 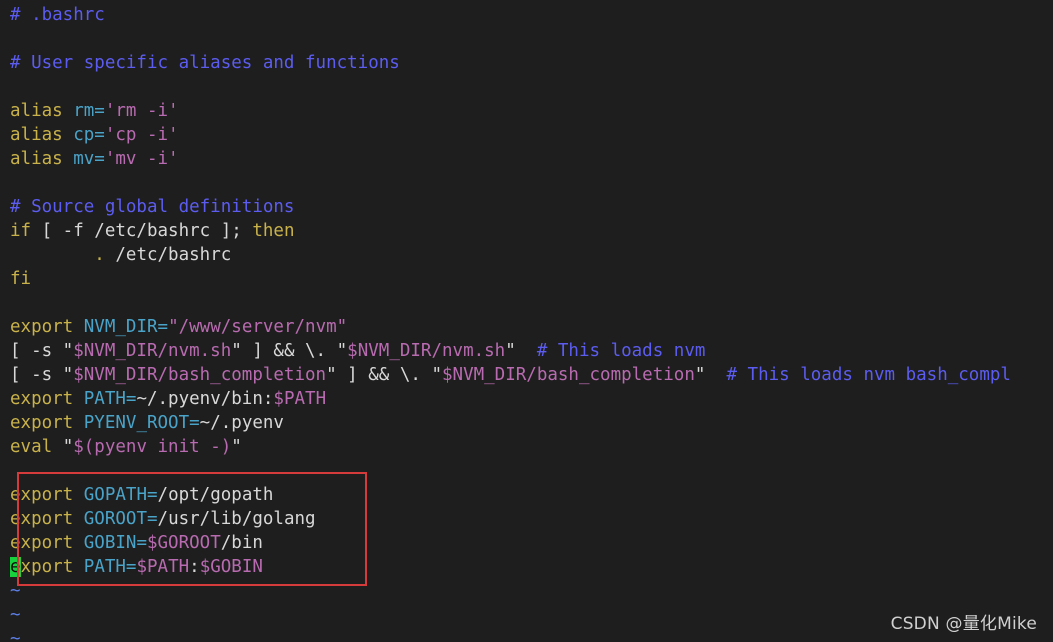 I want to click on code-line: export PYENV_ROOT=~/.pyenv, so click(x=531, y=423).